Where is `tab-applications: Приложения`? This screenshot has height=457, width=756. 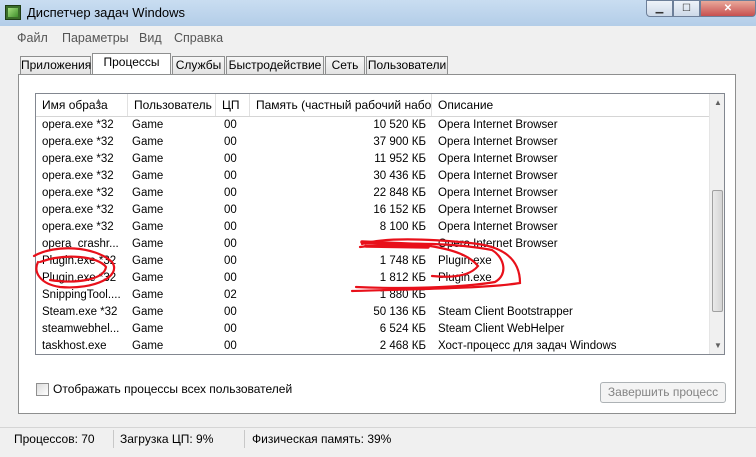
tab-applications: Приложения is located at coordinates (55, 65).